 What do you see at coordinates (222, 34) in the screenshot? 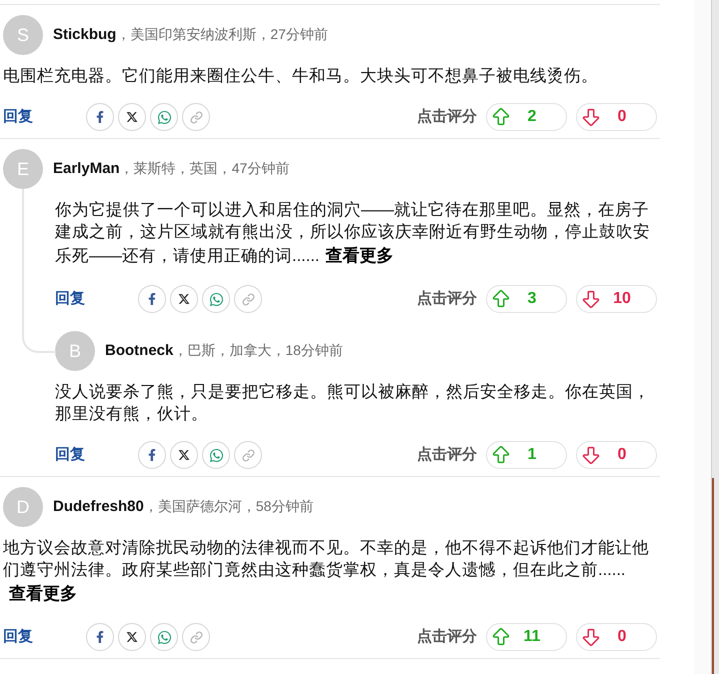
I see `comment-meta: ，美国印第安纳波利斯，27分钟前` at bounding box center [222, 34].